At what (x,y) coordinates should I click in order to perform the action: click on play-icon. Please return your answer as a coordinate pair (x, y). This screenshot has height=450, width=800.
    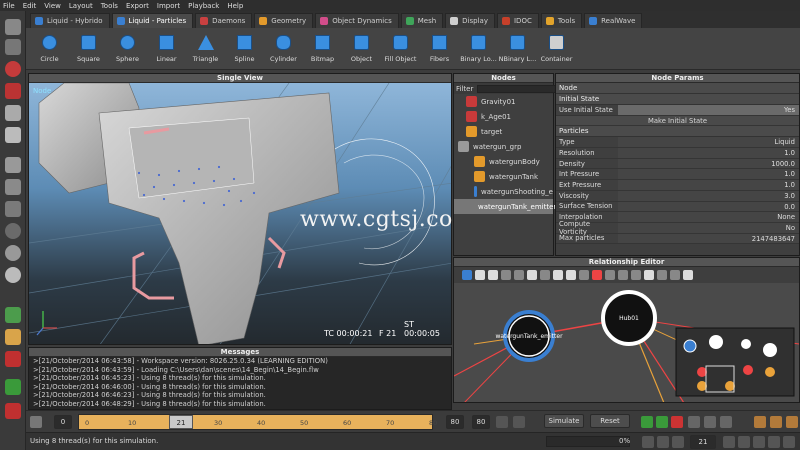
    Looking at the image, I should click on (744, 442).